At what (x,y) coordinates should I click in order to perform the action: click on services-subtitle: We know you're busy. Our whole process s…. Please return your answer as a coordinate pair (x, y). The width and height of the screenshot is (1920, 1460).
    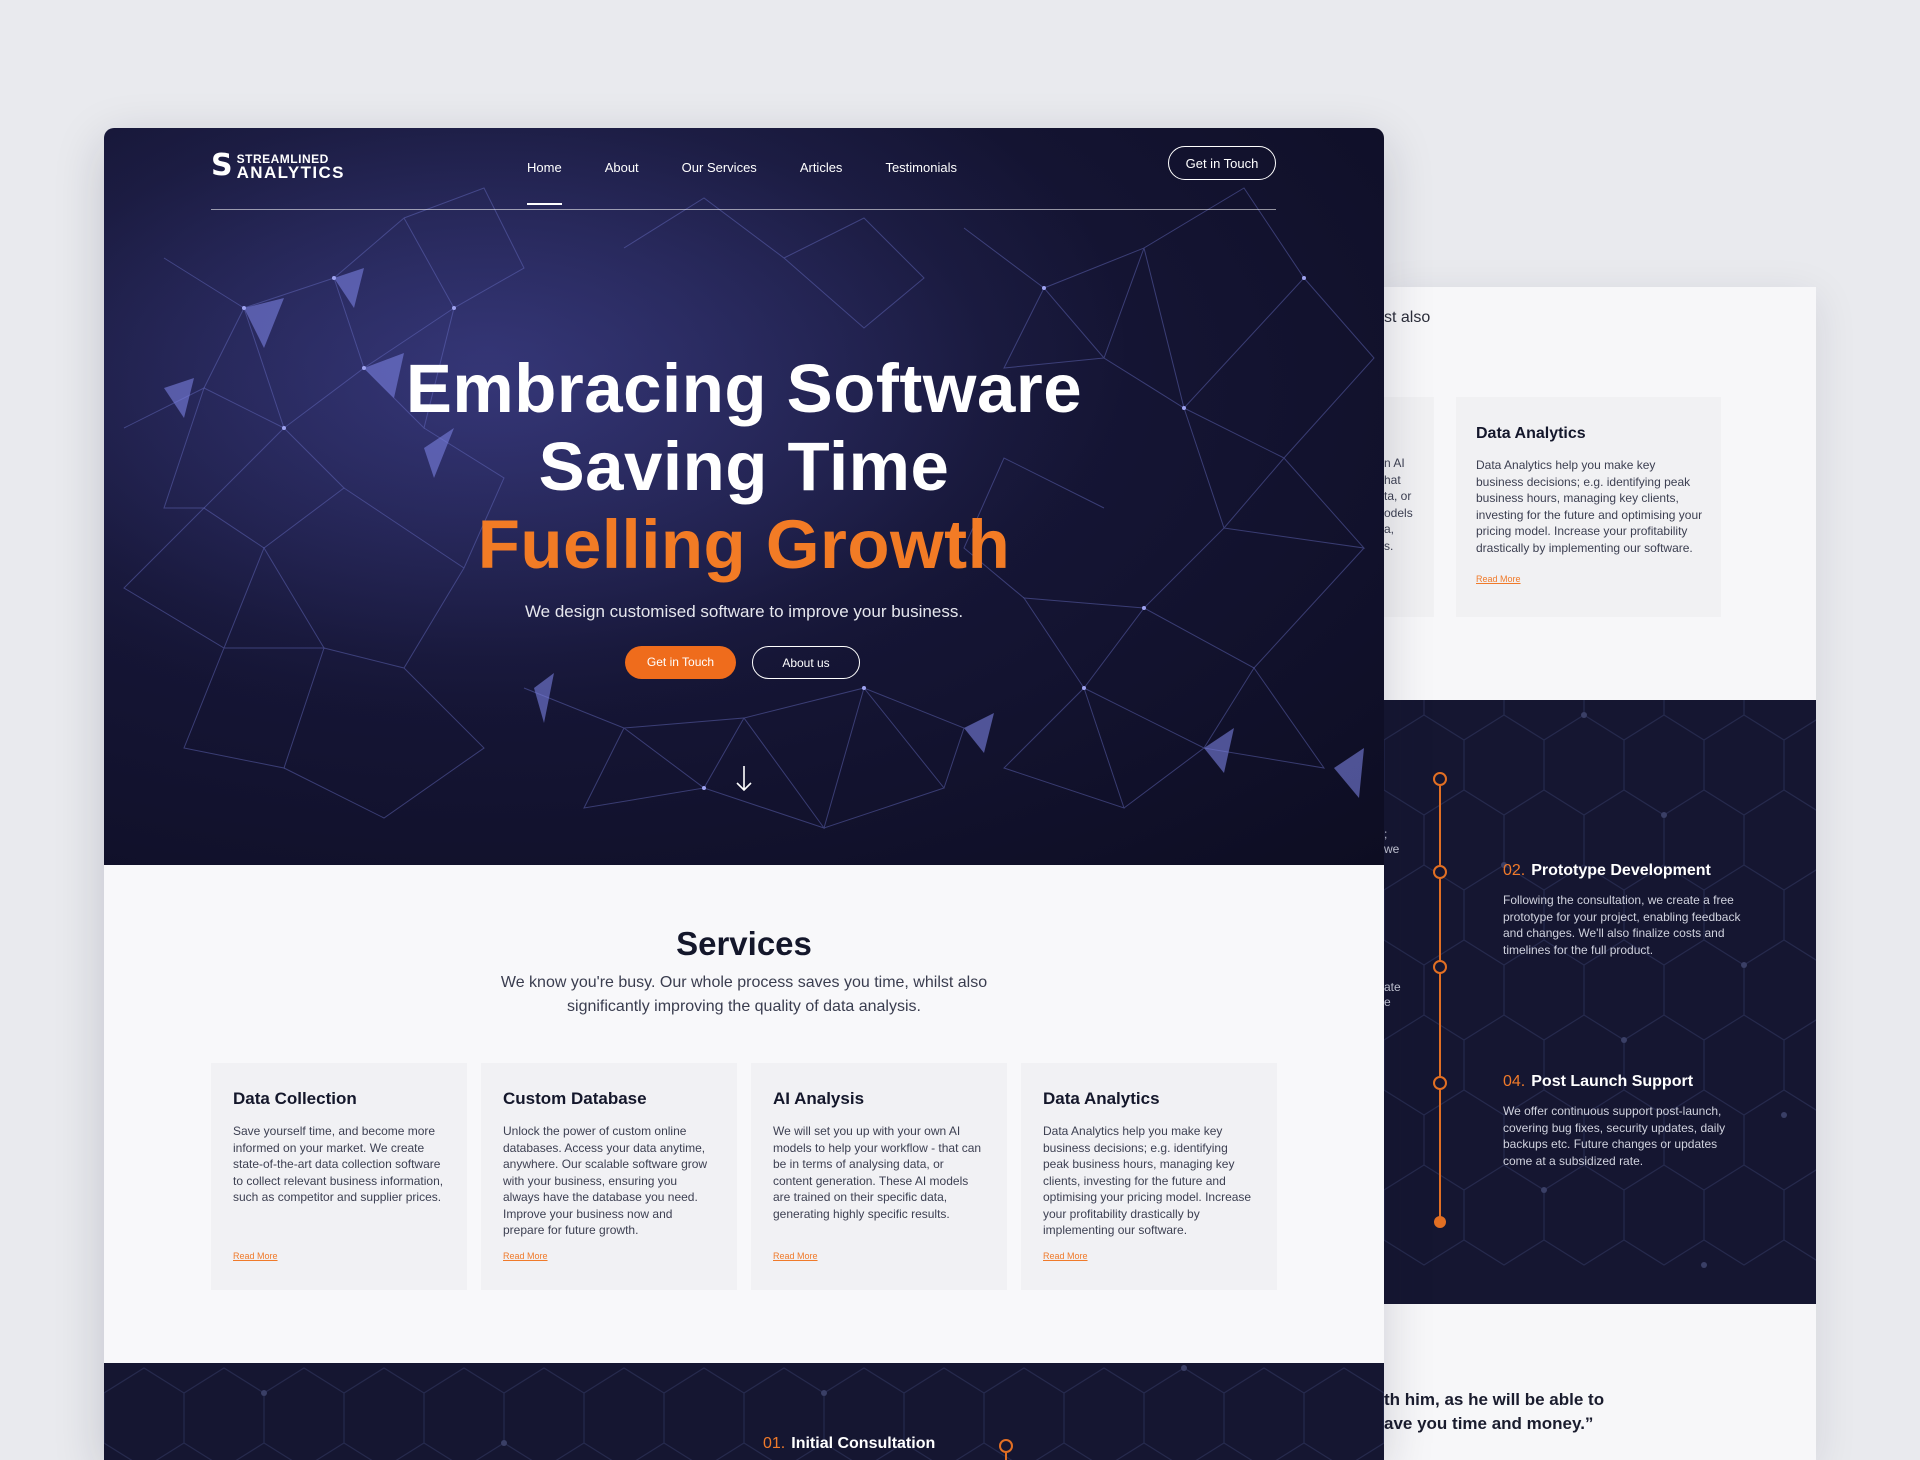
    Looking at the image, I should click on (744, 994).